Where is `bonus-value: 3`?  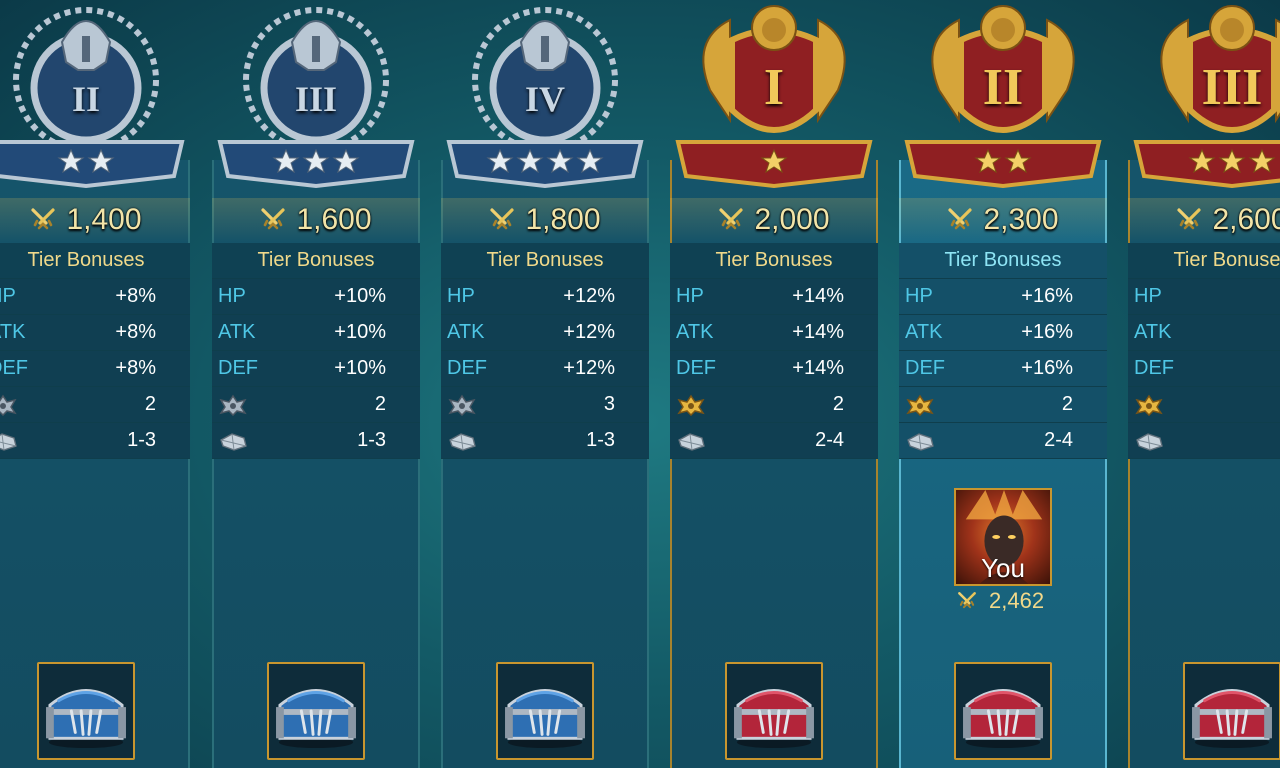
bonus-value: 3 is located at coordinates (609, 404).